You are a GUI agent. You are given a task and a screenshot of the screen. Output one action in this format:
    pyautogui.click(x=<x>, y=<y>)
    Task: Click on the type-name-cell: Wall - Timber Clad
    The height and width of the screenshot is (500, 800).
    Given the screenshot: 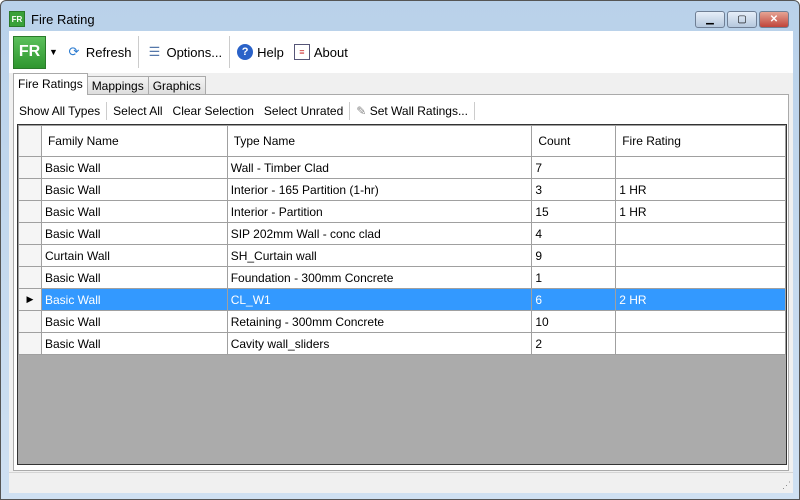 What is the action you would take?
    pyautogui.click(x=379, y=167)
    